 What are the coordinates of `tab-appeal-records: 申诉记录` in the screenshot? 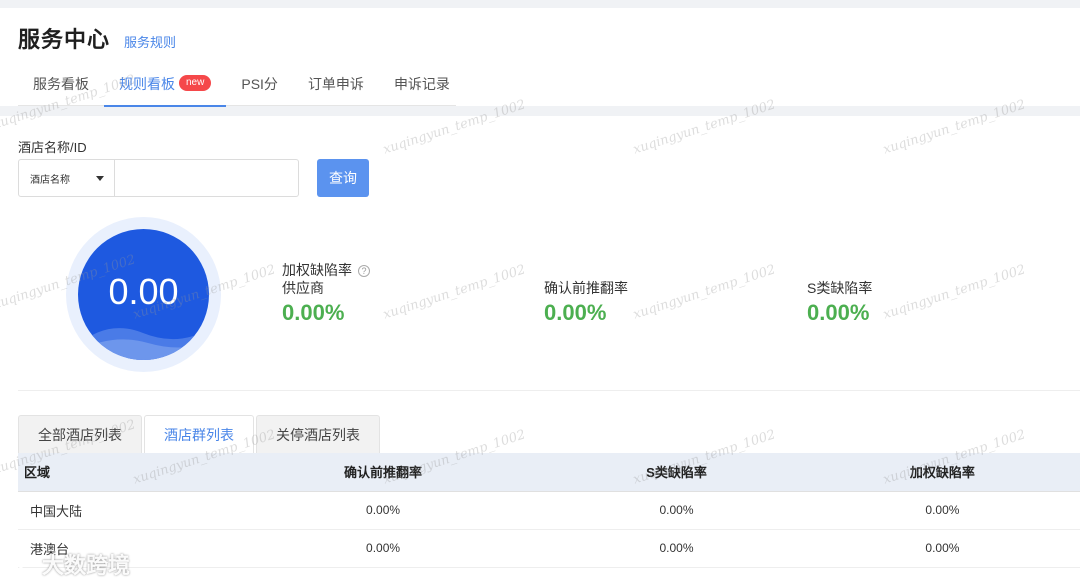 It's located at (422, 88).